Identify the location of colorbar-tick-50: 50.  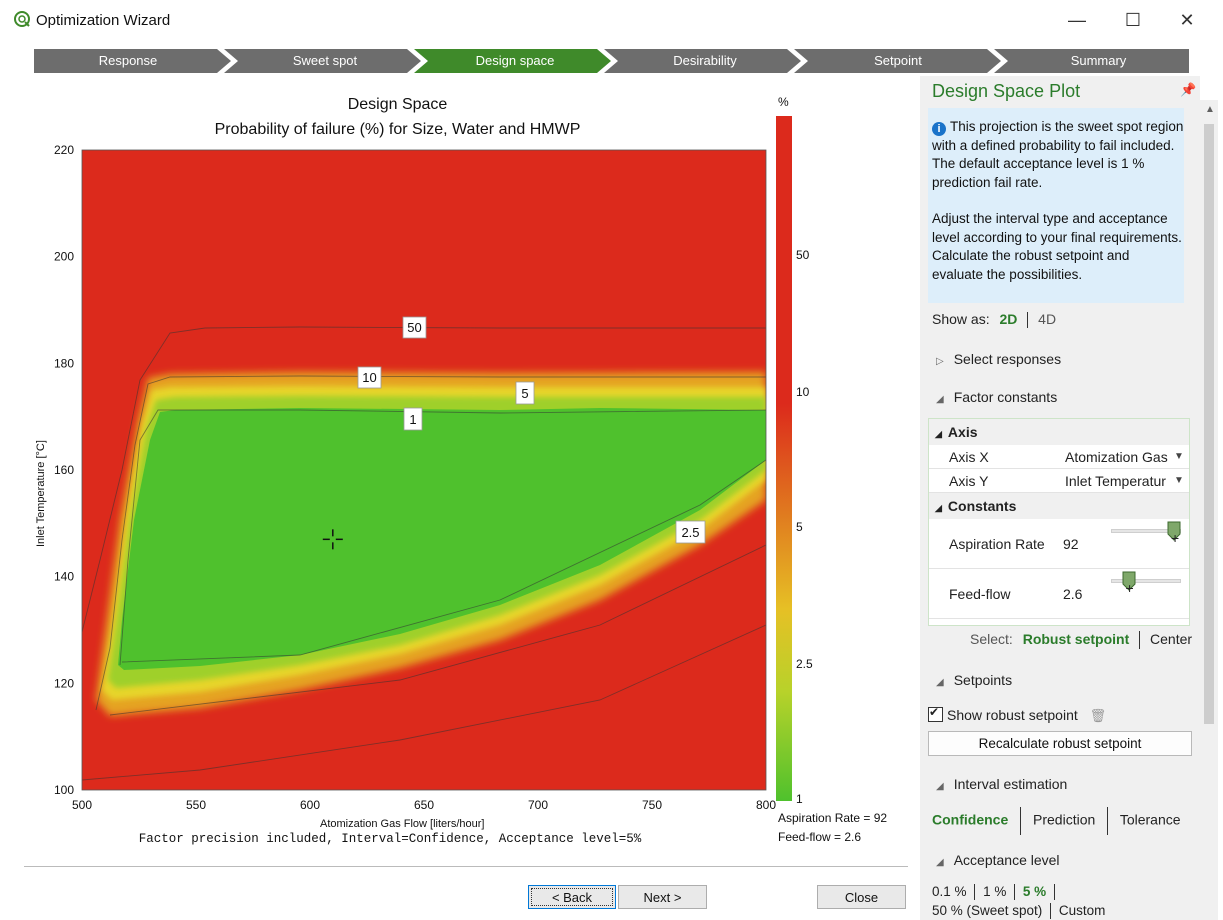
(803, 255).